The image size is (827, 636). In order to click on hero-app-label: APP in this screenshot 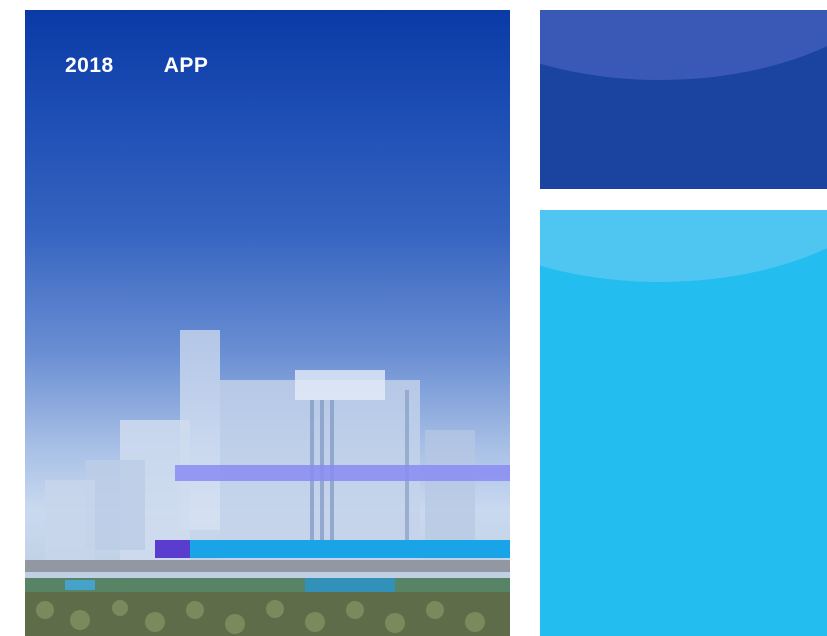, I will do `click(186, 65)`.